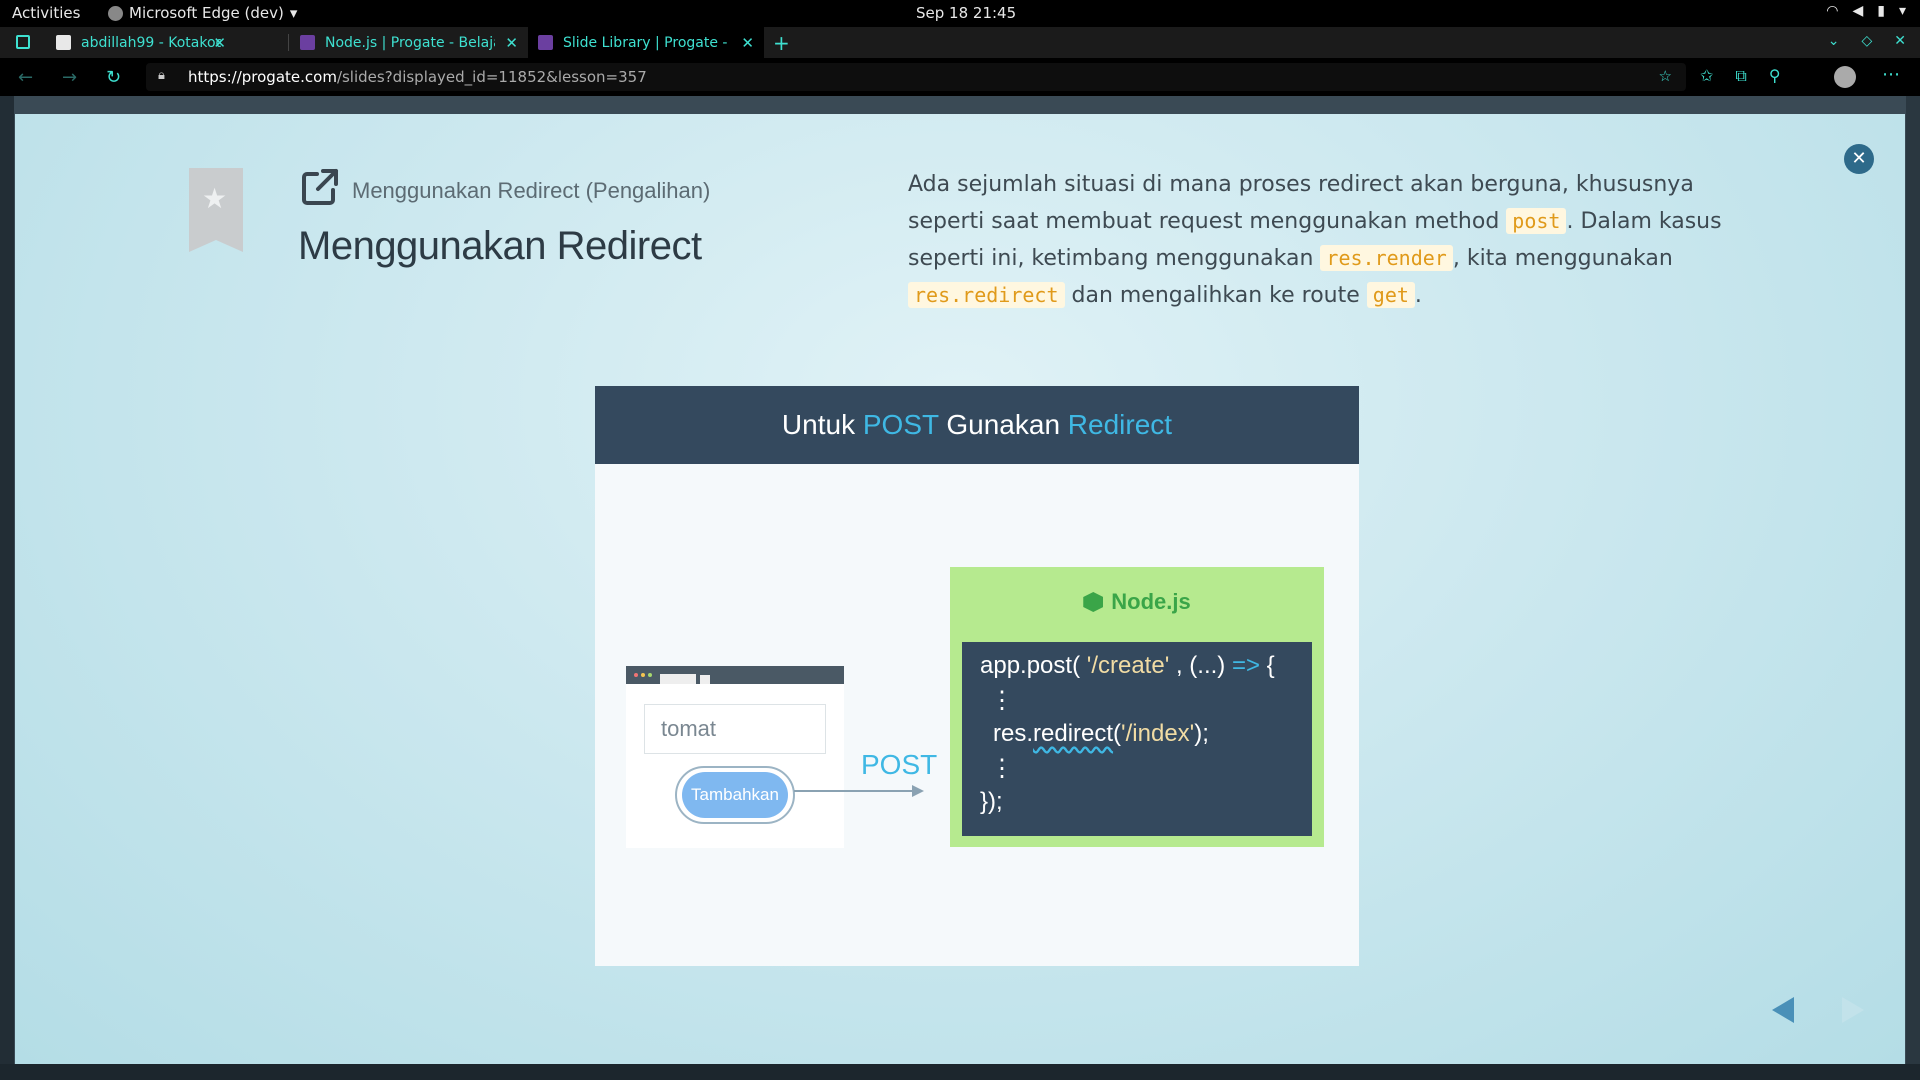 This screenshot has height=1080, width=1920. What do you see at coordinates (977, 425) in the screenshot?
I see `figure-header: Untuk POST Gunakan Redirect` at bounding box center [977, 425].